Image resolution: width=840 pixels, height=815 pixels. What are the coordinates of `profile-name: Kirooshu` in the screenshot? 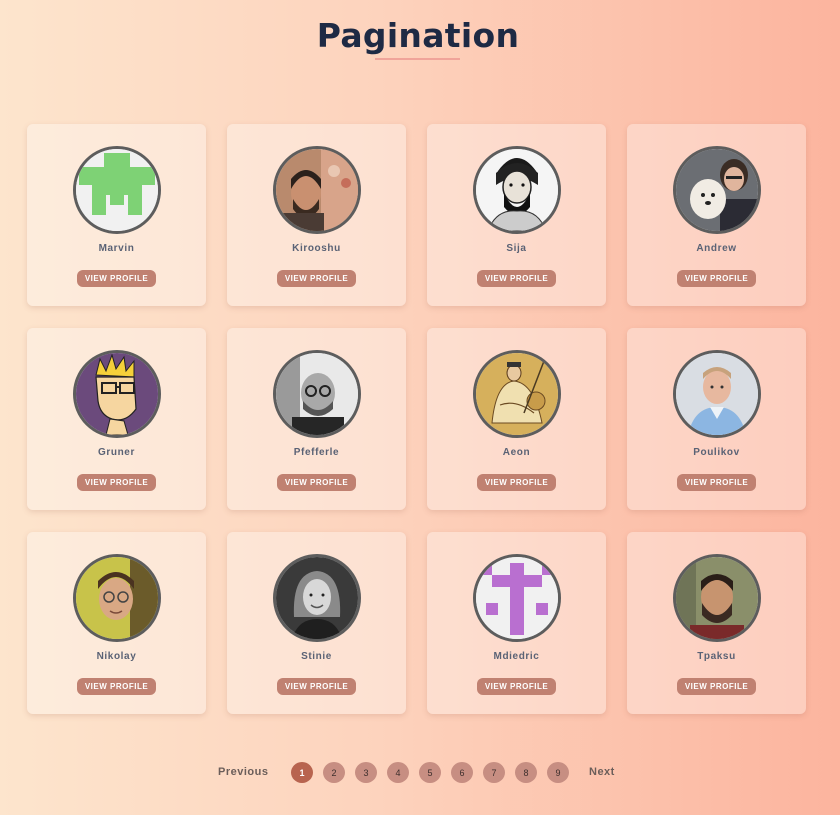 It's located at (316, 248).